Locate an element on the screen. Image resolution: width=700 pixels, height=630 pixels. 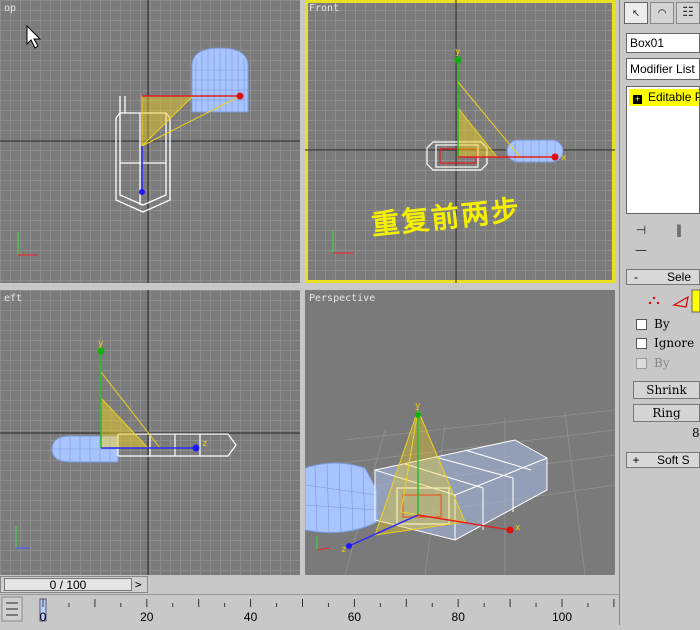
front-viewport-label: Front is located at coordinates (324, 8).